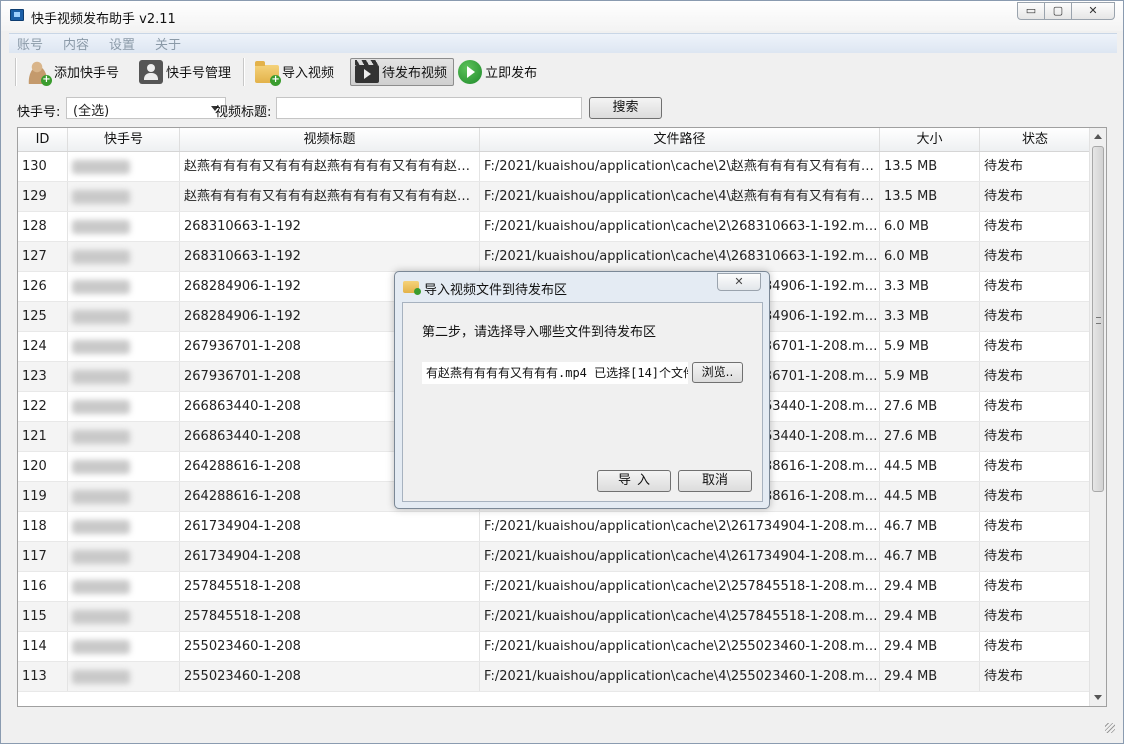 The width and height of the screenshot is (1124, 744). I want to click on minimize-button: ▭, so click(1031, 11).